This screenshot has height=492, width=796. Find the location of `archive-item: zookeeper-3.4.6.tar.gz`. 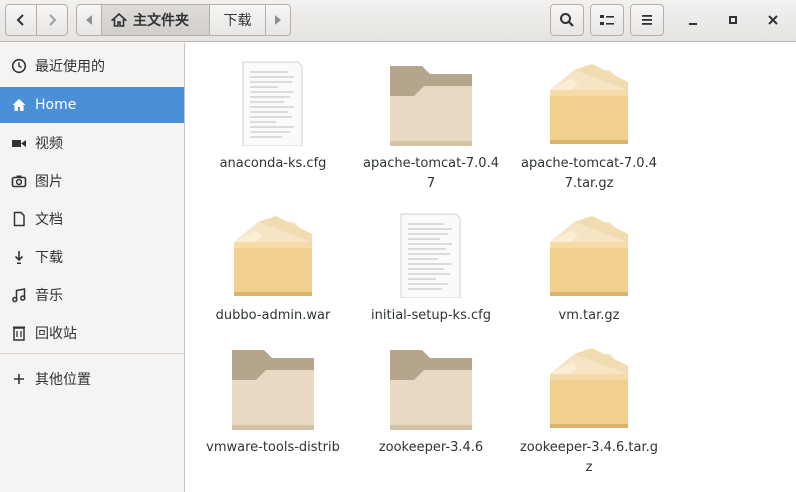

archive-item: zookeeper-3.4.6.tar.gz is located at coordinates (589, 409).